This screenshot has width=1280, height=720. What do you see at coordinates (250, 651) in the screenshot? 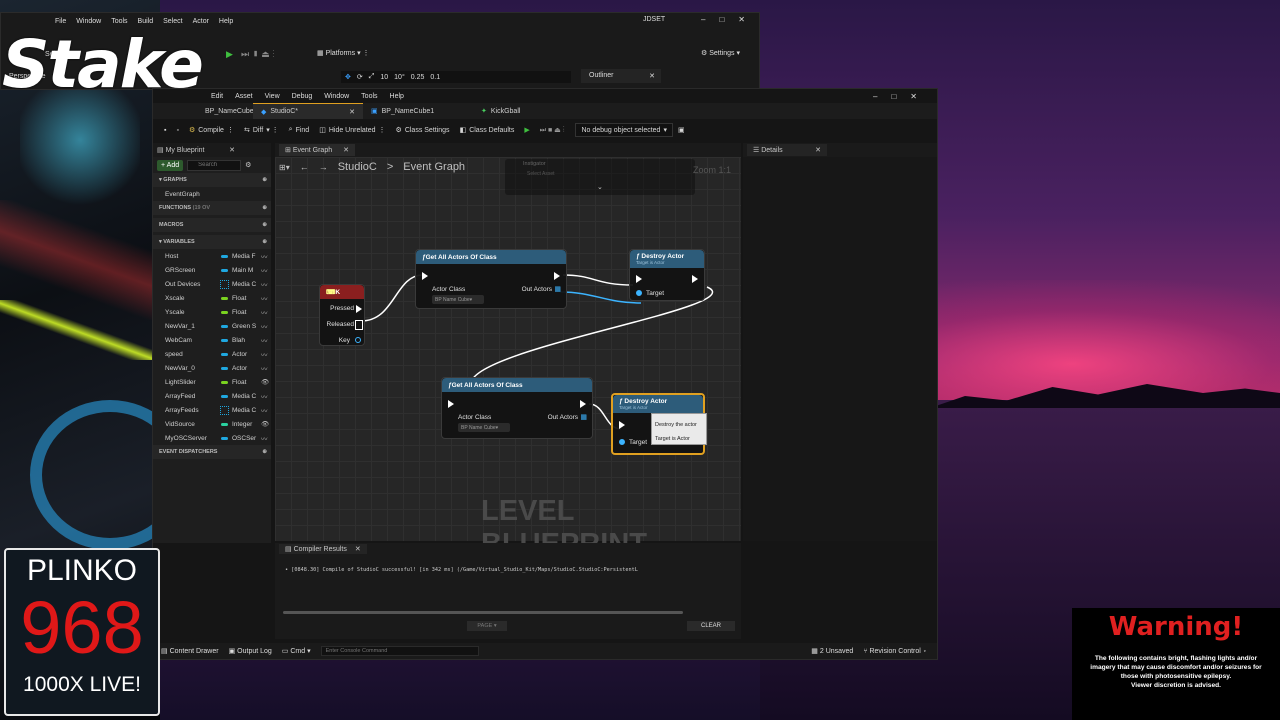
I see `output-log-button: ▣ Output Log` at bounding box center [250, 651].